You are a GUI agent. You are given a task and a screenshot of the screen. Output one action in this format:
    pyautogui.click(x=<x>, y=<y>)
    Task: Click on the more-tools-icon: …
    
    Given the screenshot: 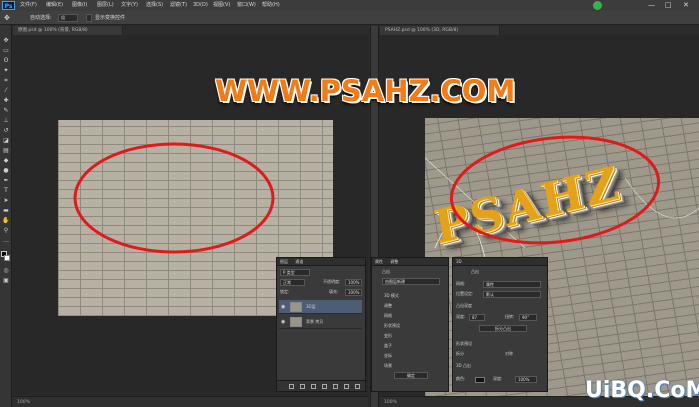 What is the action you would take?
    pyautogui.click(x=6, y=240)
    